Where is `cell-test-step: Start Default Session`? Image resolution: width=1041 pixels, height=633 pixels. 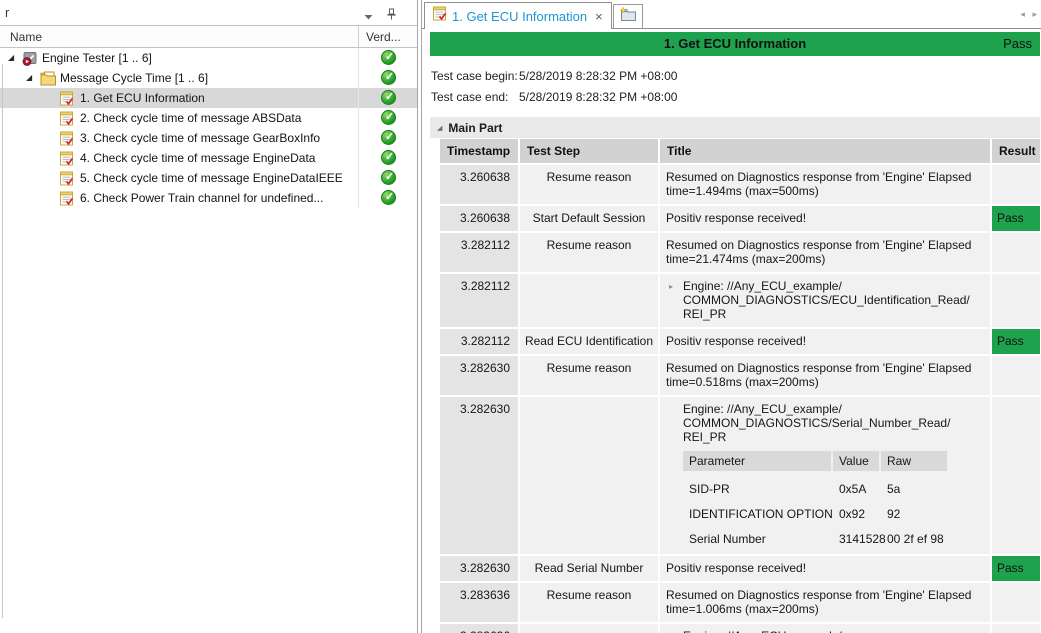
cell-test-step: Start Default Session is located at coordinates (589, 218).